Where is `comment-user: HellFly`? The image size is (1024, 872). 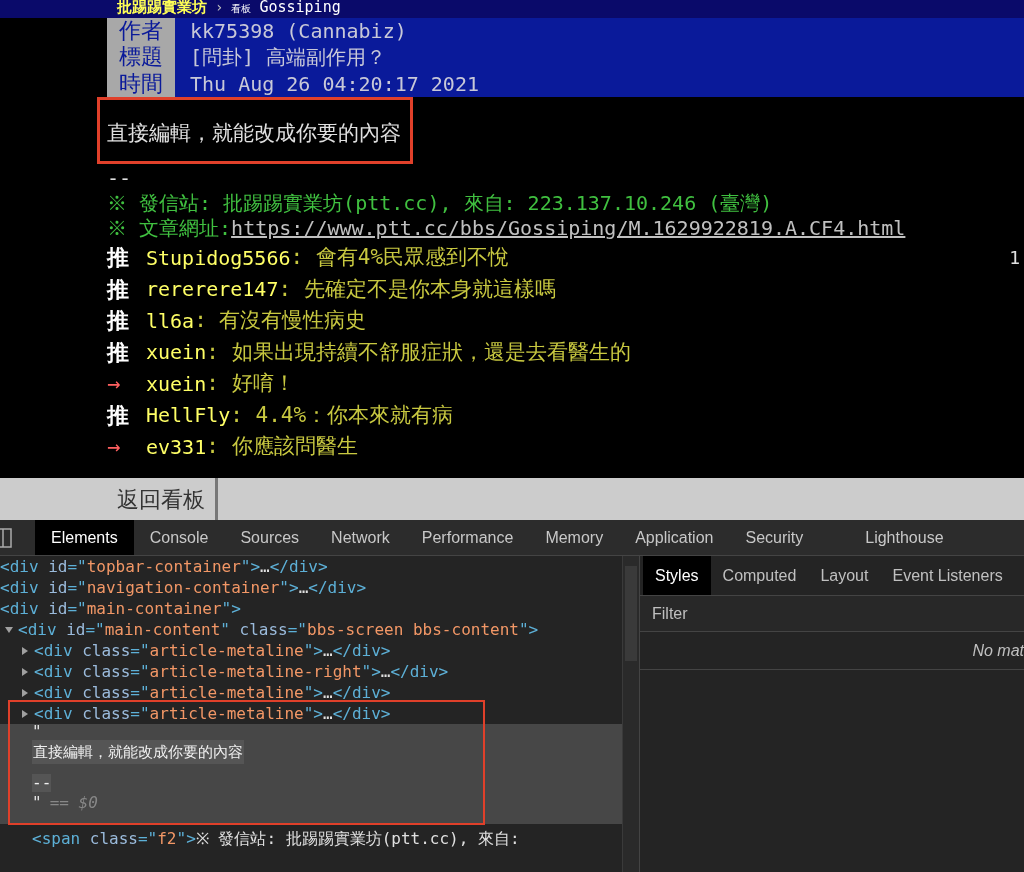 comment-user: HellFly is located at coordinates (188, 416).